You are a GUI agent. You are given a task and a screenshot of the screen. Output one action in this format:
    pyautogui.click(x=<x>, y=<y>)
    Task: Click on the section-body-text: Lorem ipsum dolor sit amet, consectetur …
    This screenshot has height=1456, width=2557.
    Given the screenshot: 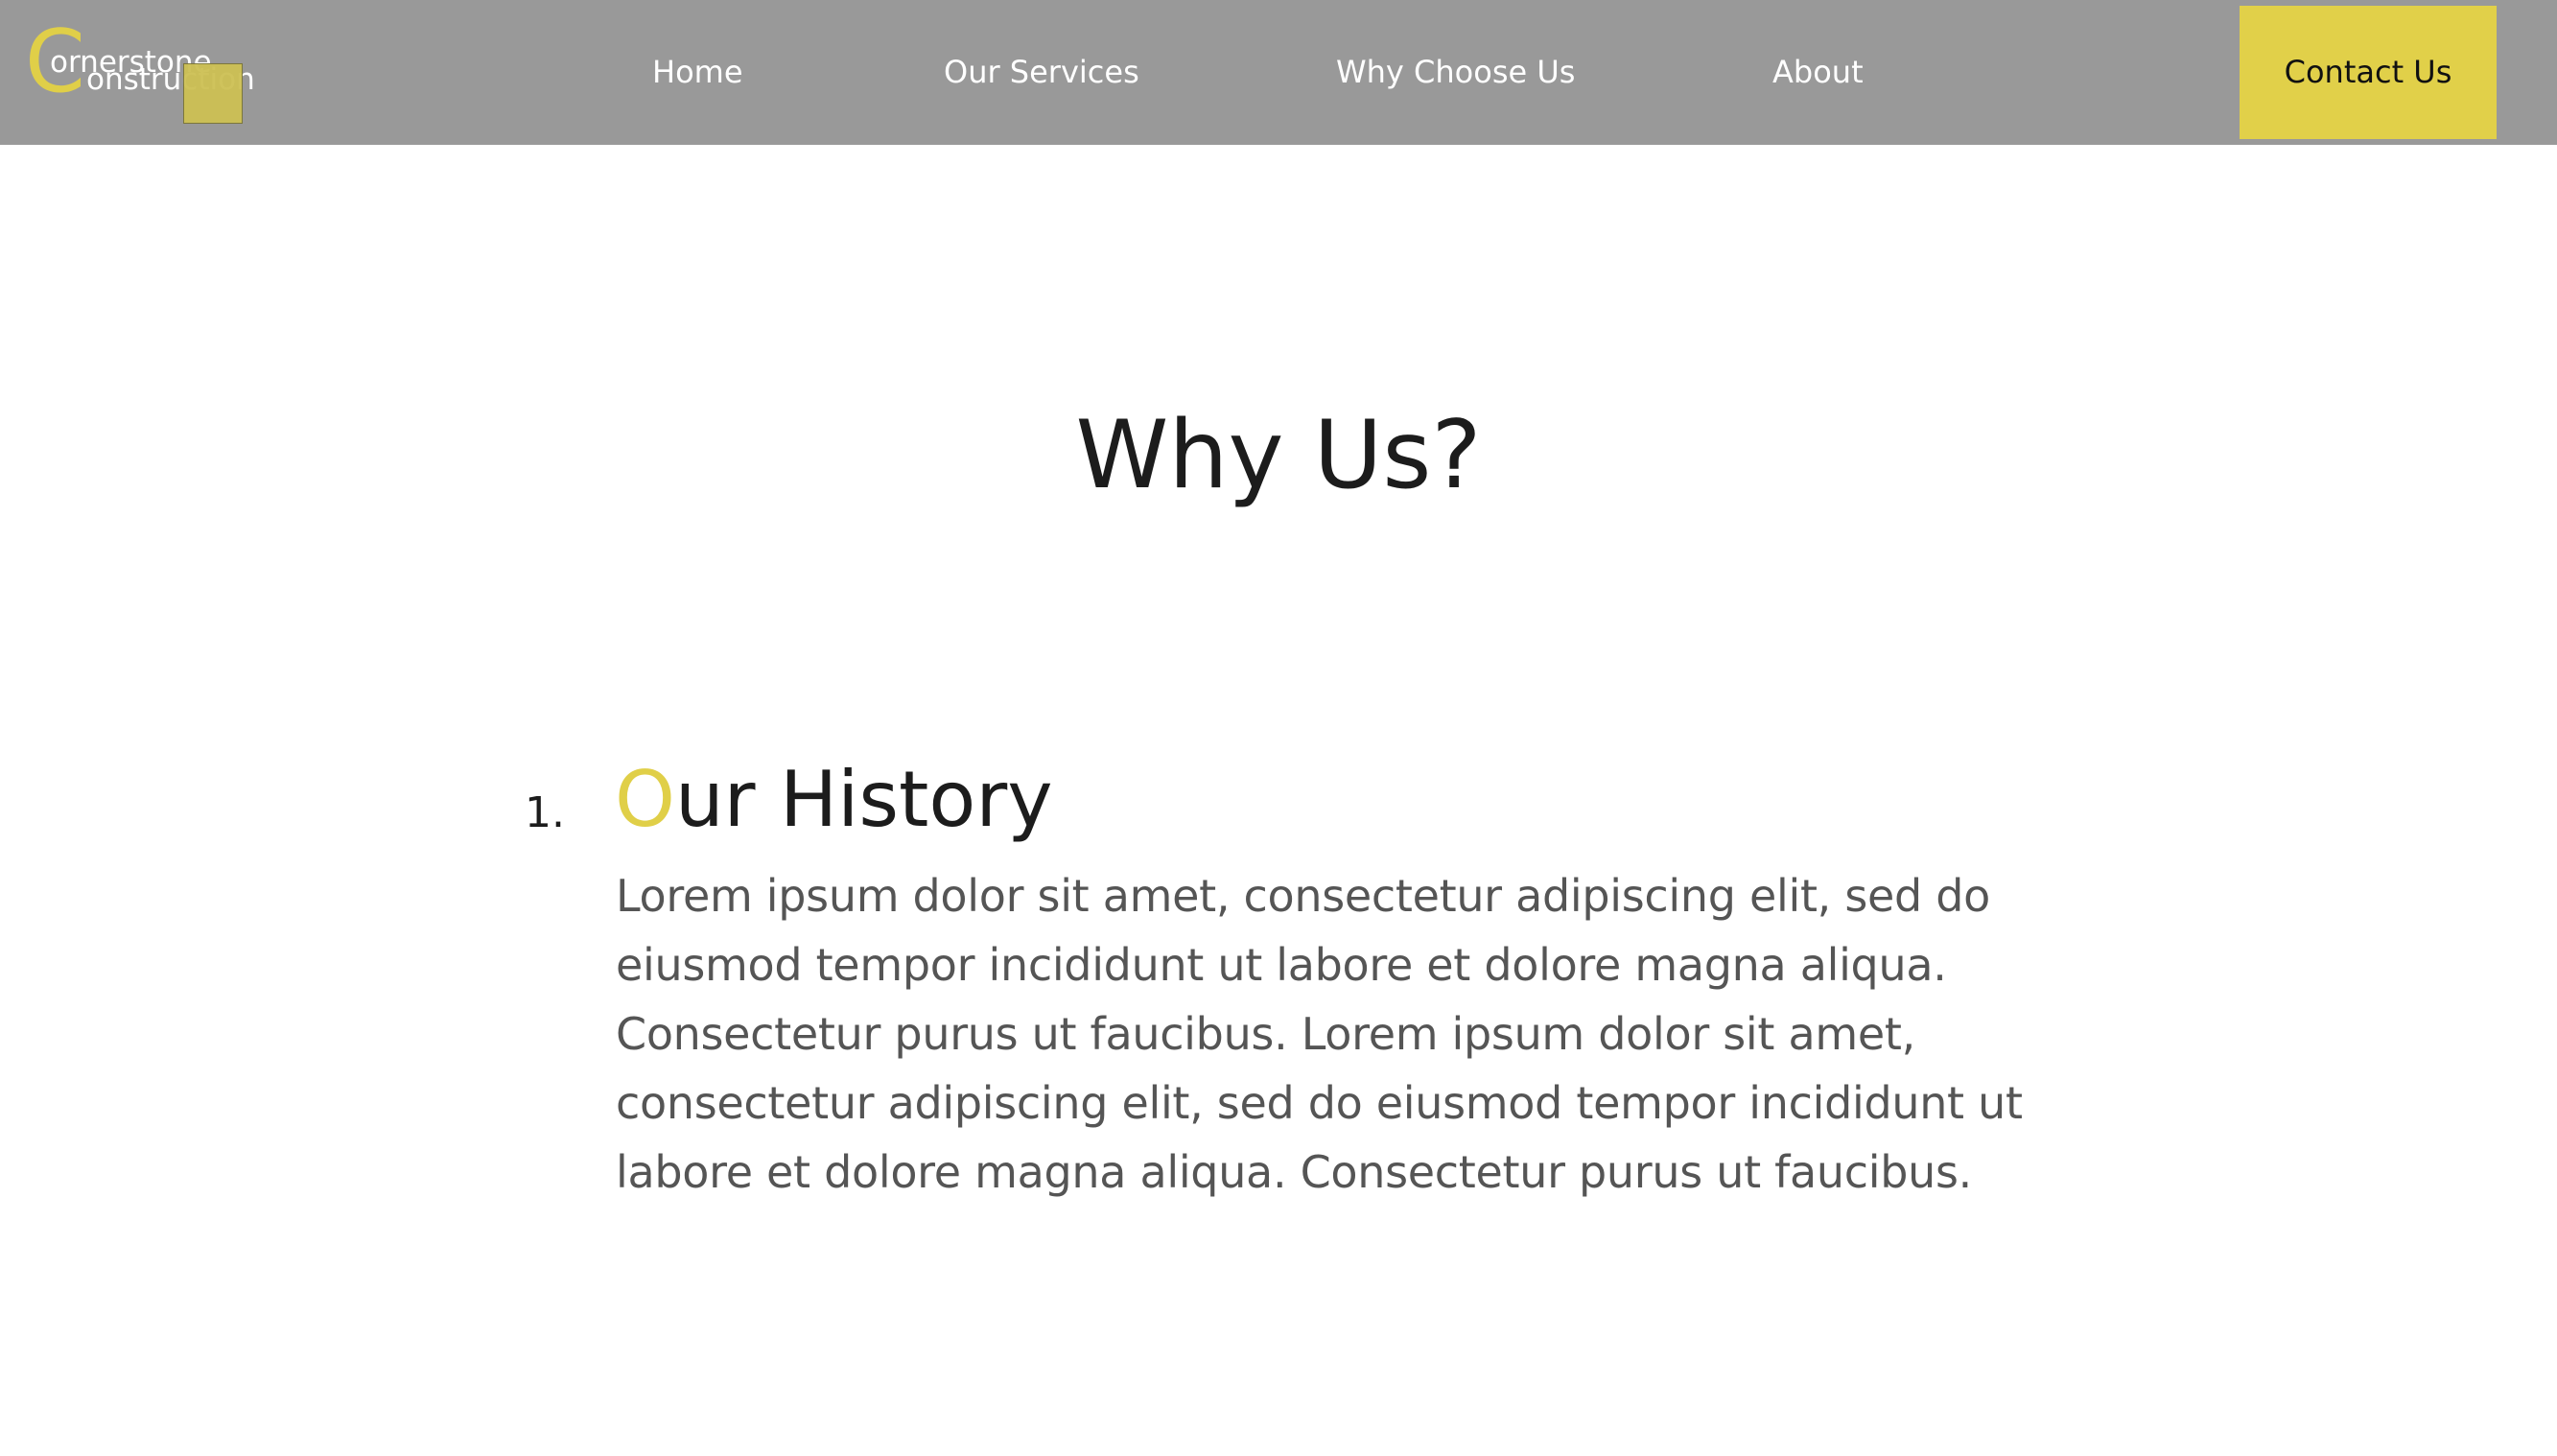 What is the action you would take?
    pyautogui.click(x=1319, y=1034)
    